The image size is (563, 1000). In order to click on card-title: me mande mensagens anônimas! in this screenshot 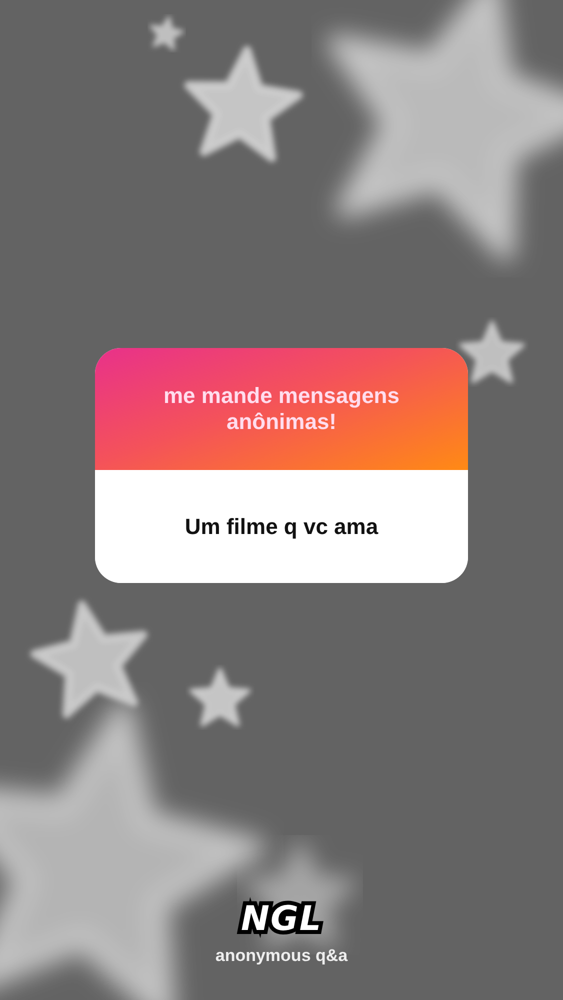, I will do `click(281, 409)`.